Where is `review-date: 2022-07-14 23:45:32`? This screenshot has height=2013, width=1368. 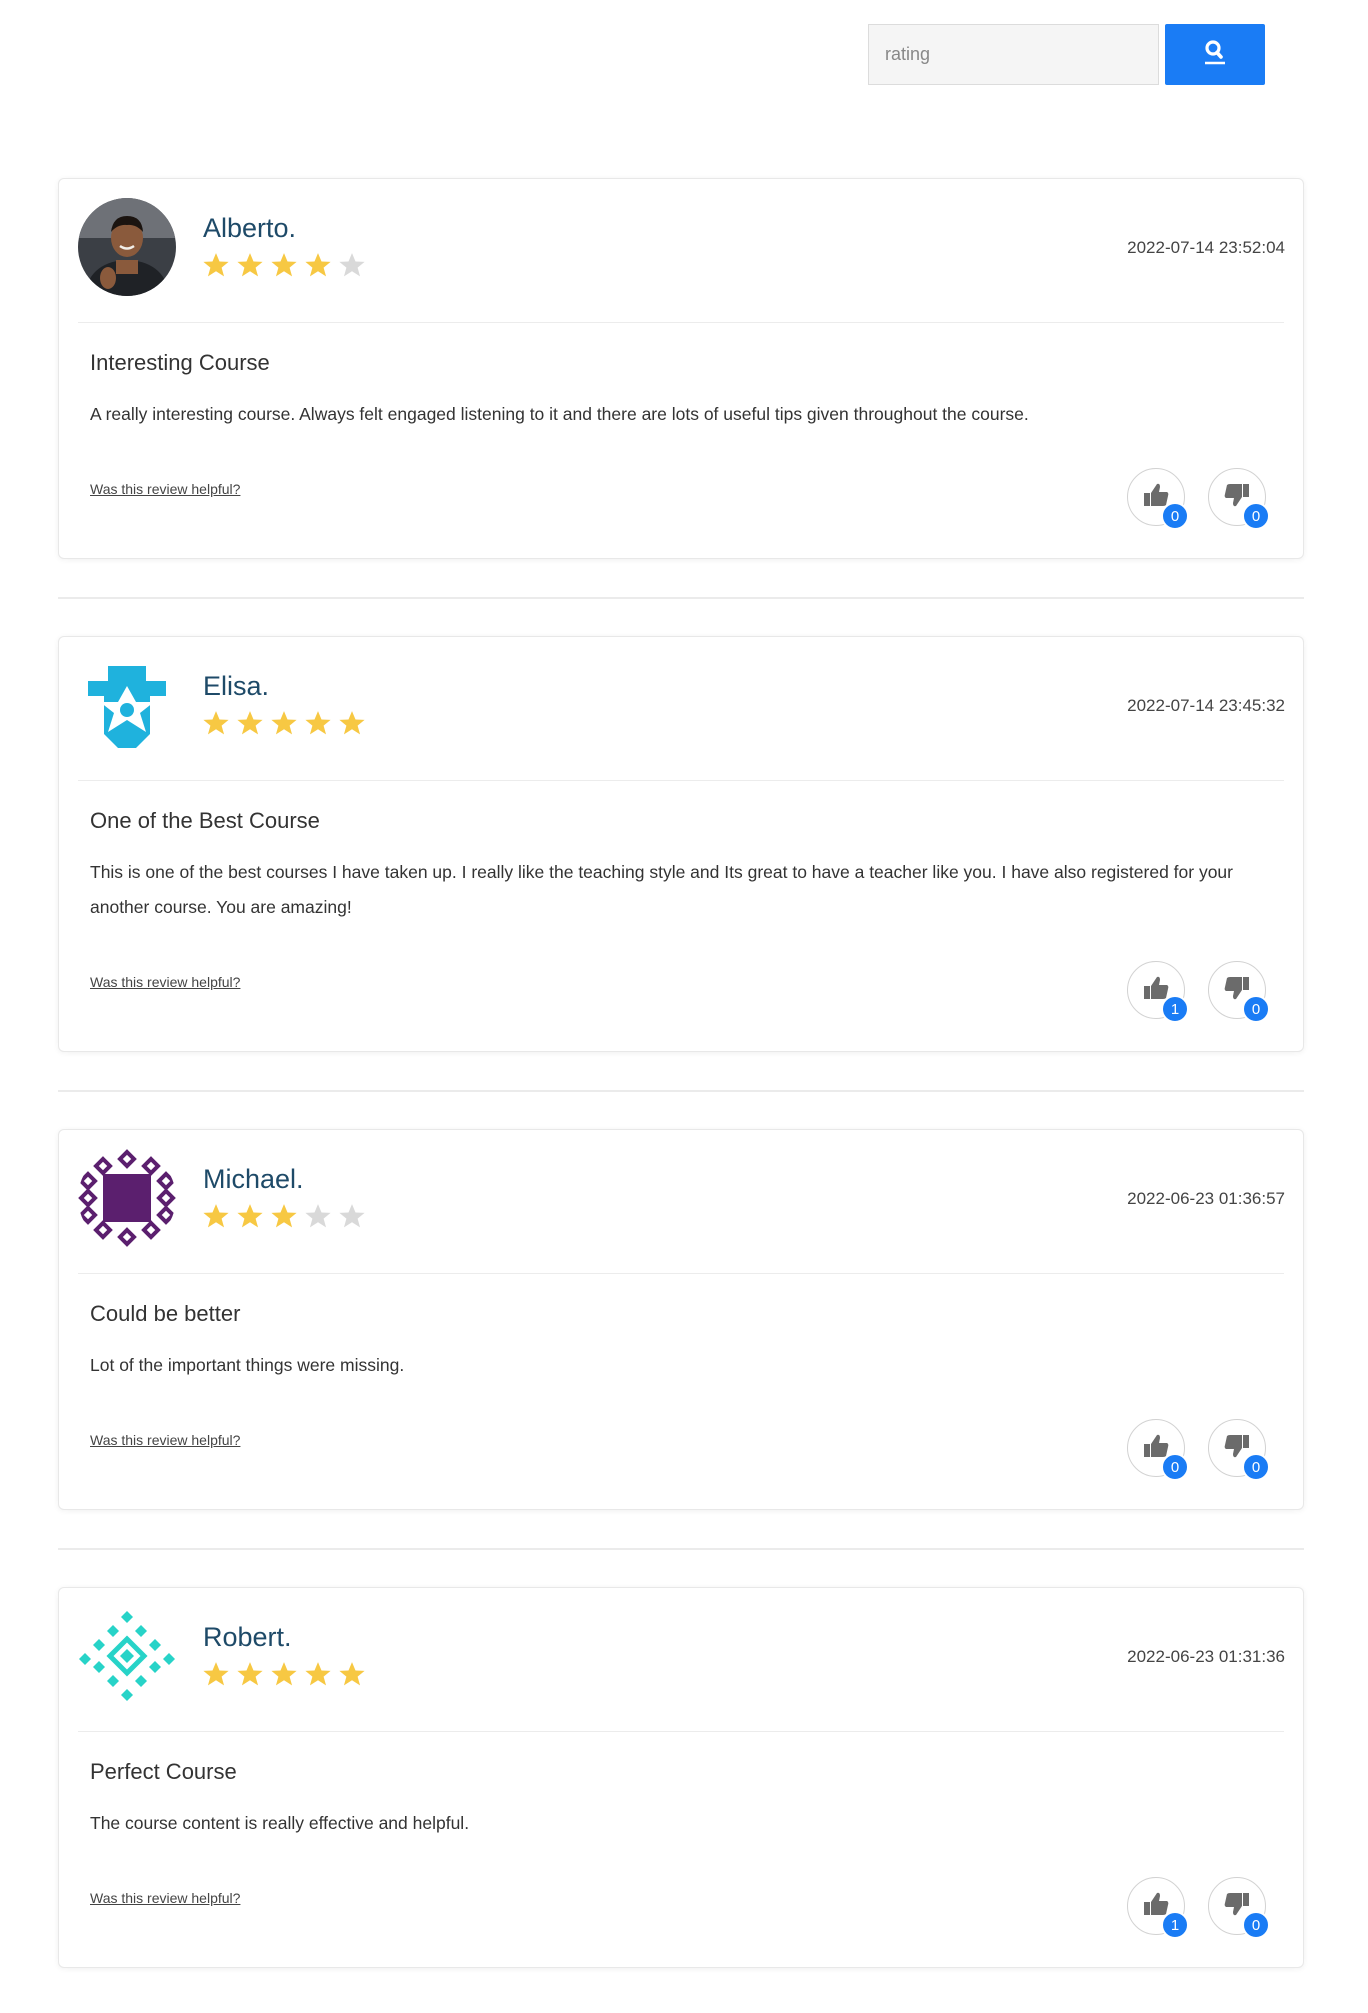
review-date: 2022-07-14 23:45:32 is located at coordinates (1206, 705).